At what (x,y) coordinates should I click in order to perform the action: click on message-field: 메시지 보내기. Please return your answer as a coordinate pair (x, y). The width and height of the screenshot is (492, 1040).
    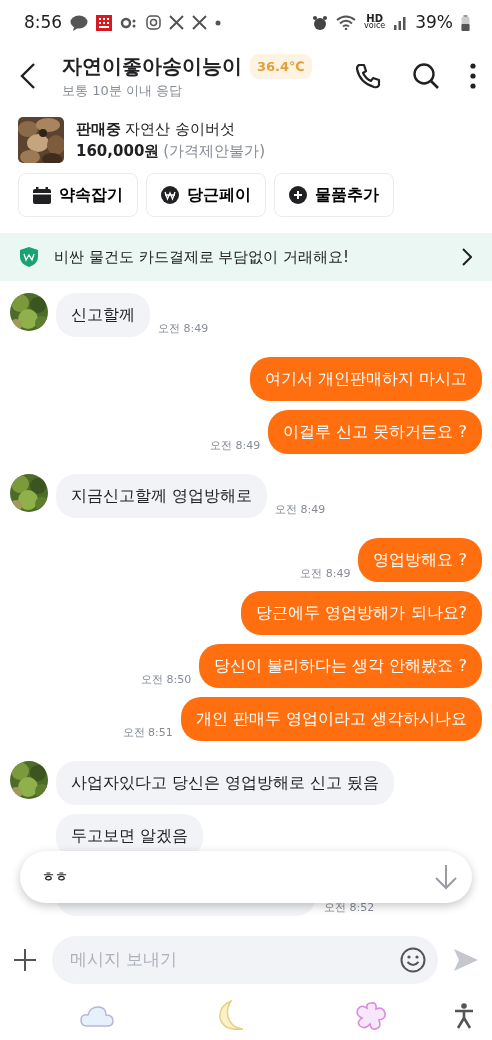
    Looking at the image, I should click on (245, 960).